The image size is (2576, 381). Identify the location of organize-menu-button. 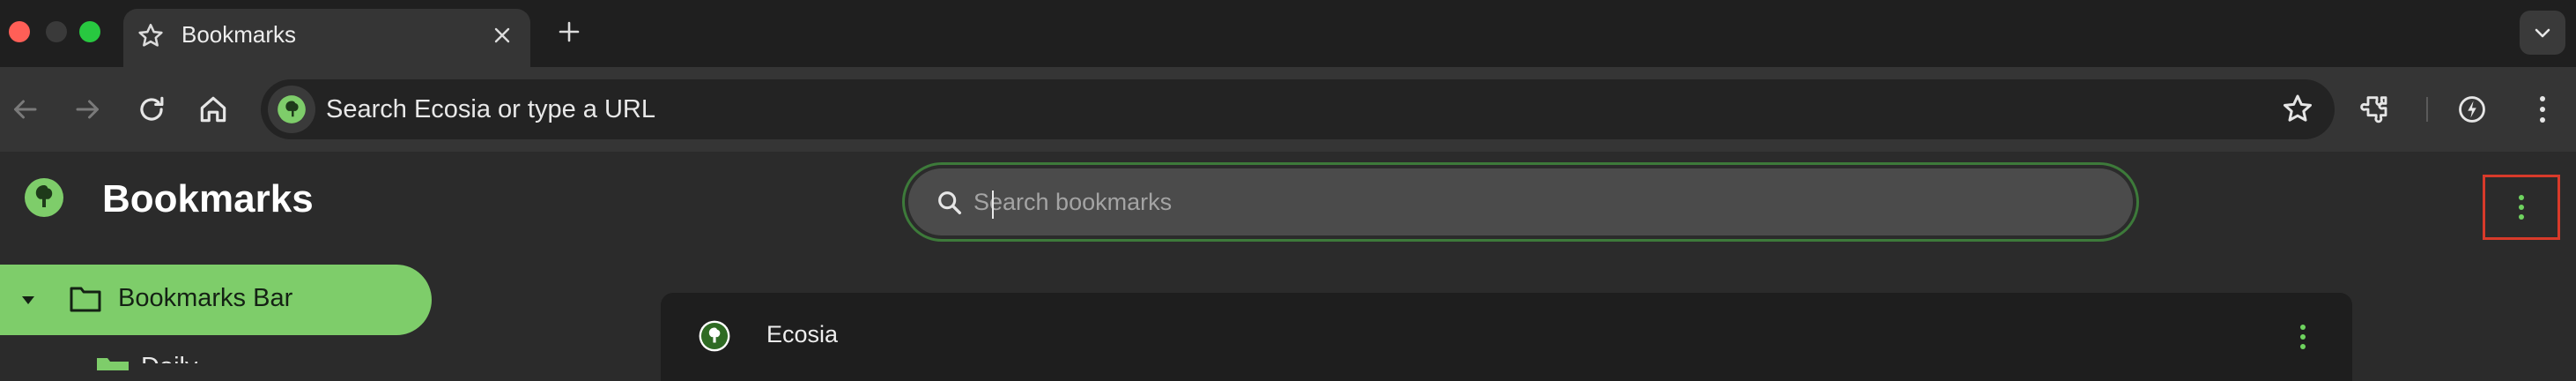
(2522, 207).